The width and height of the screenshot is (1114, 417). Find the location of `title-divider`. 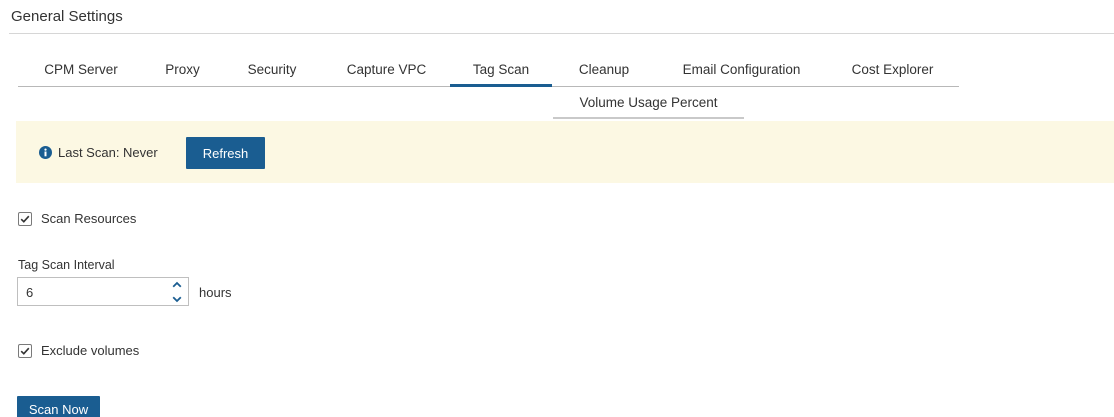

title-divider is located at coordinates (561, 33).